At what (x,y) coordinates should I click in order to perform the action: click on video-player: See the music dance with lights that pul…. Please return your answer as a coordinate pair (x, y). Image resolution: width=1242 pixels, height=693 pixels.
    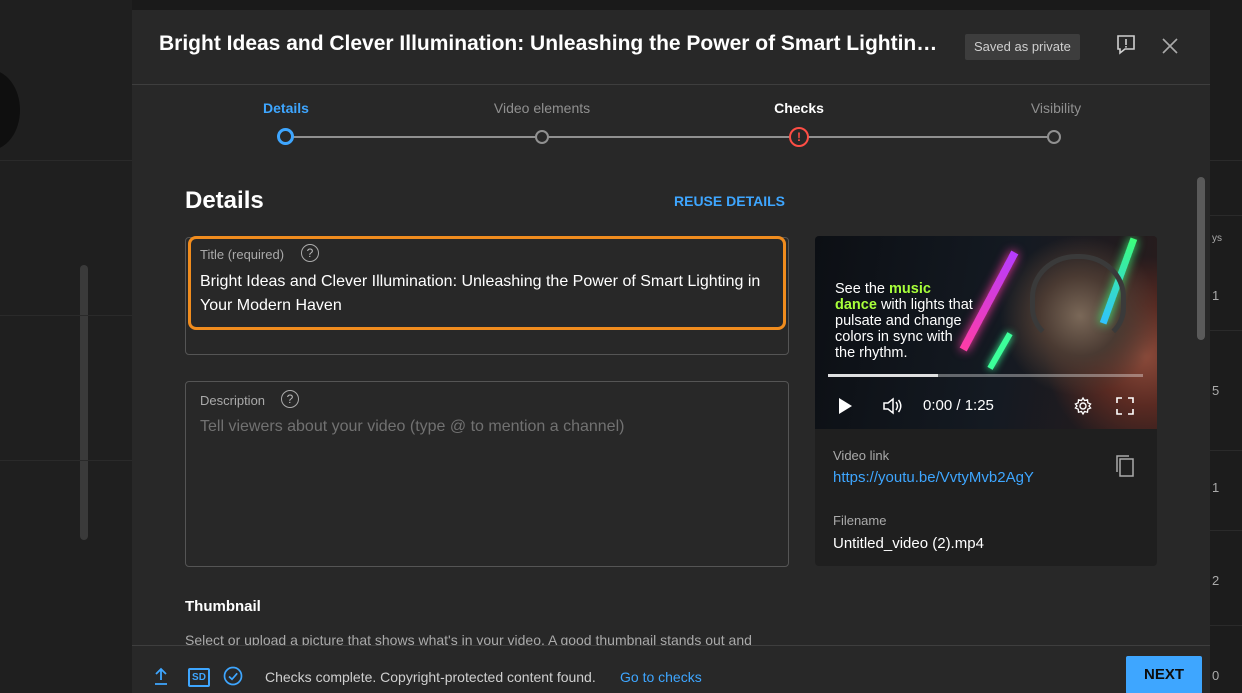
    Looking at the image, I should click on (986, 332).